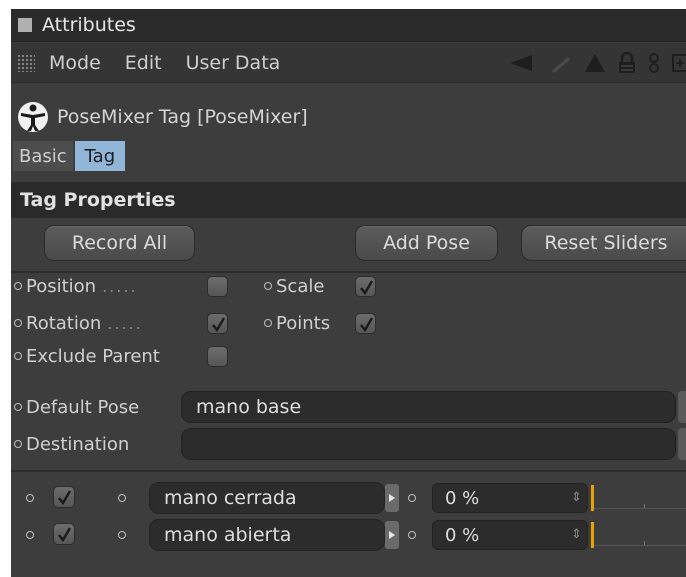 Image resolution: width=686 pixels, height=577 pixels. I want to click on menu-mode: Mode, so click(75, 63).